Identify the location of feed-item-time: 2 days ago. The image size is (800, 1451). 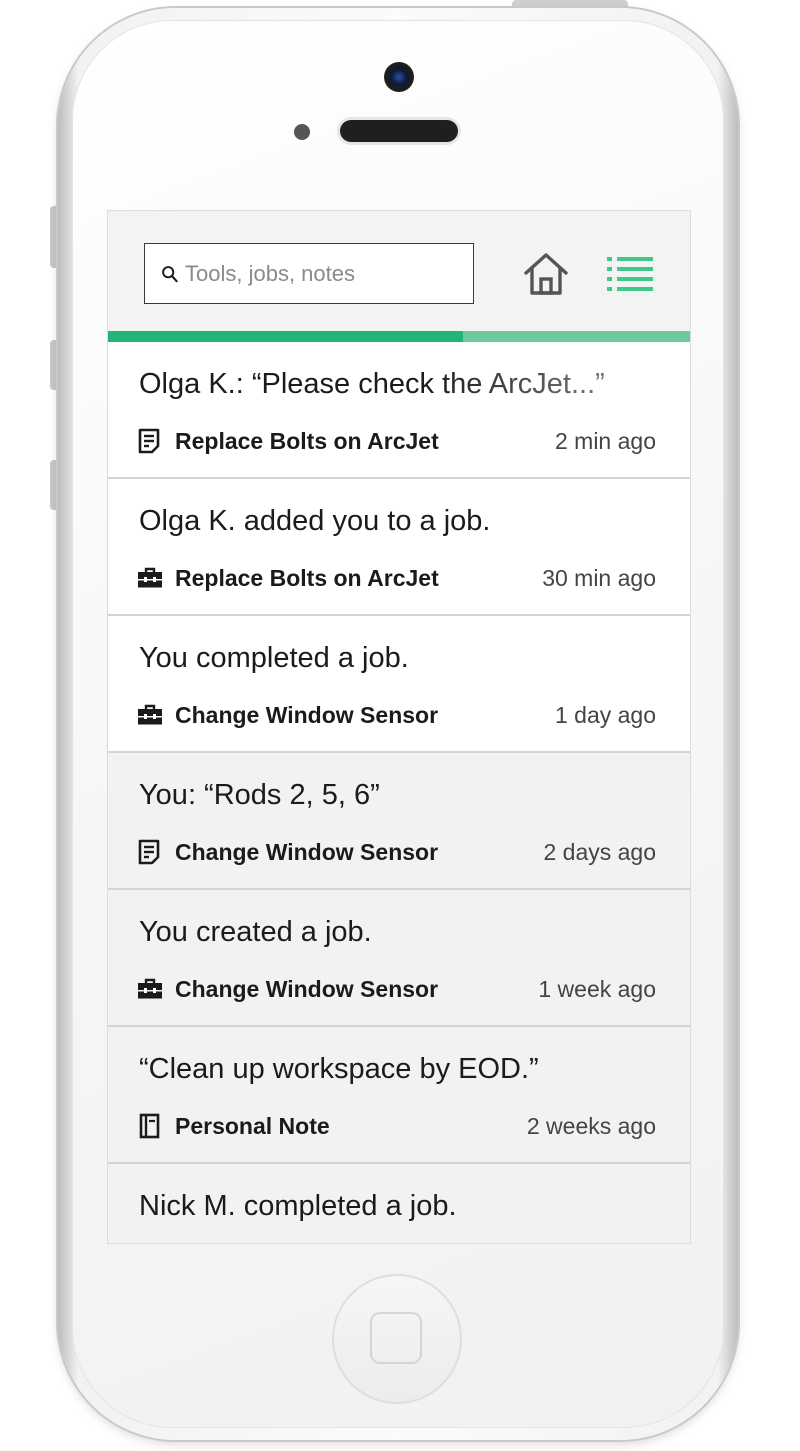
(599, 851).